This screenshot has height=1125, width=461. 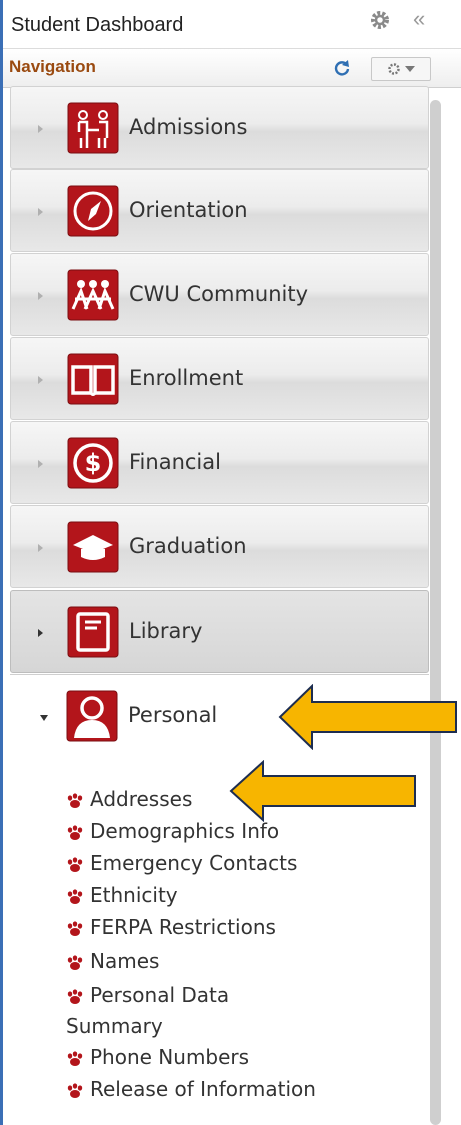 I want to click on graduation-cap-icon, so click(x=93, y=547).